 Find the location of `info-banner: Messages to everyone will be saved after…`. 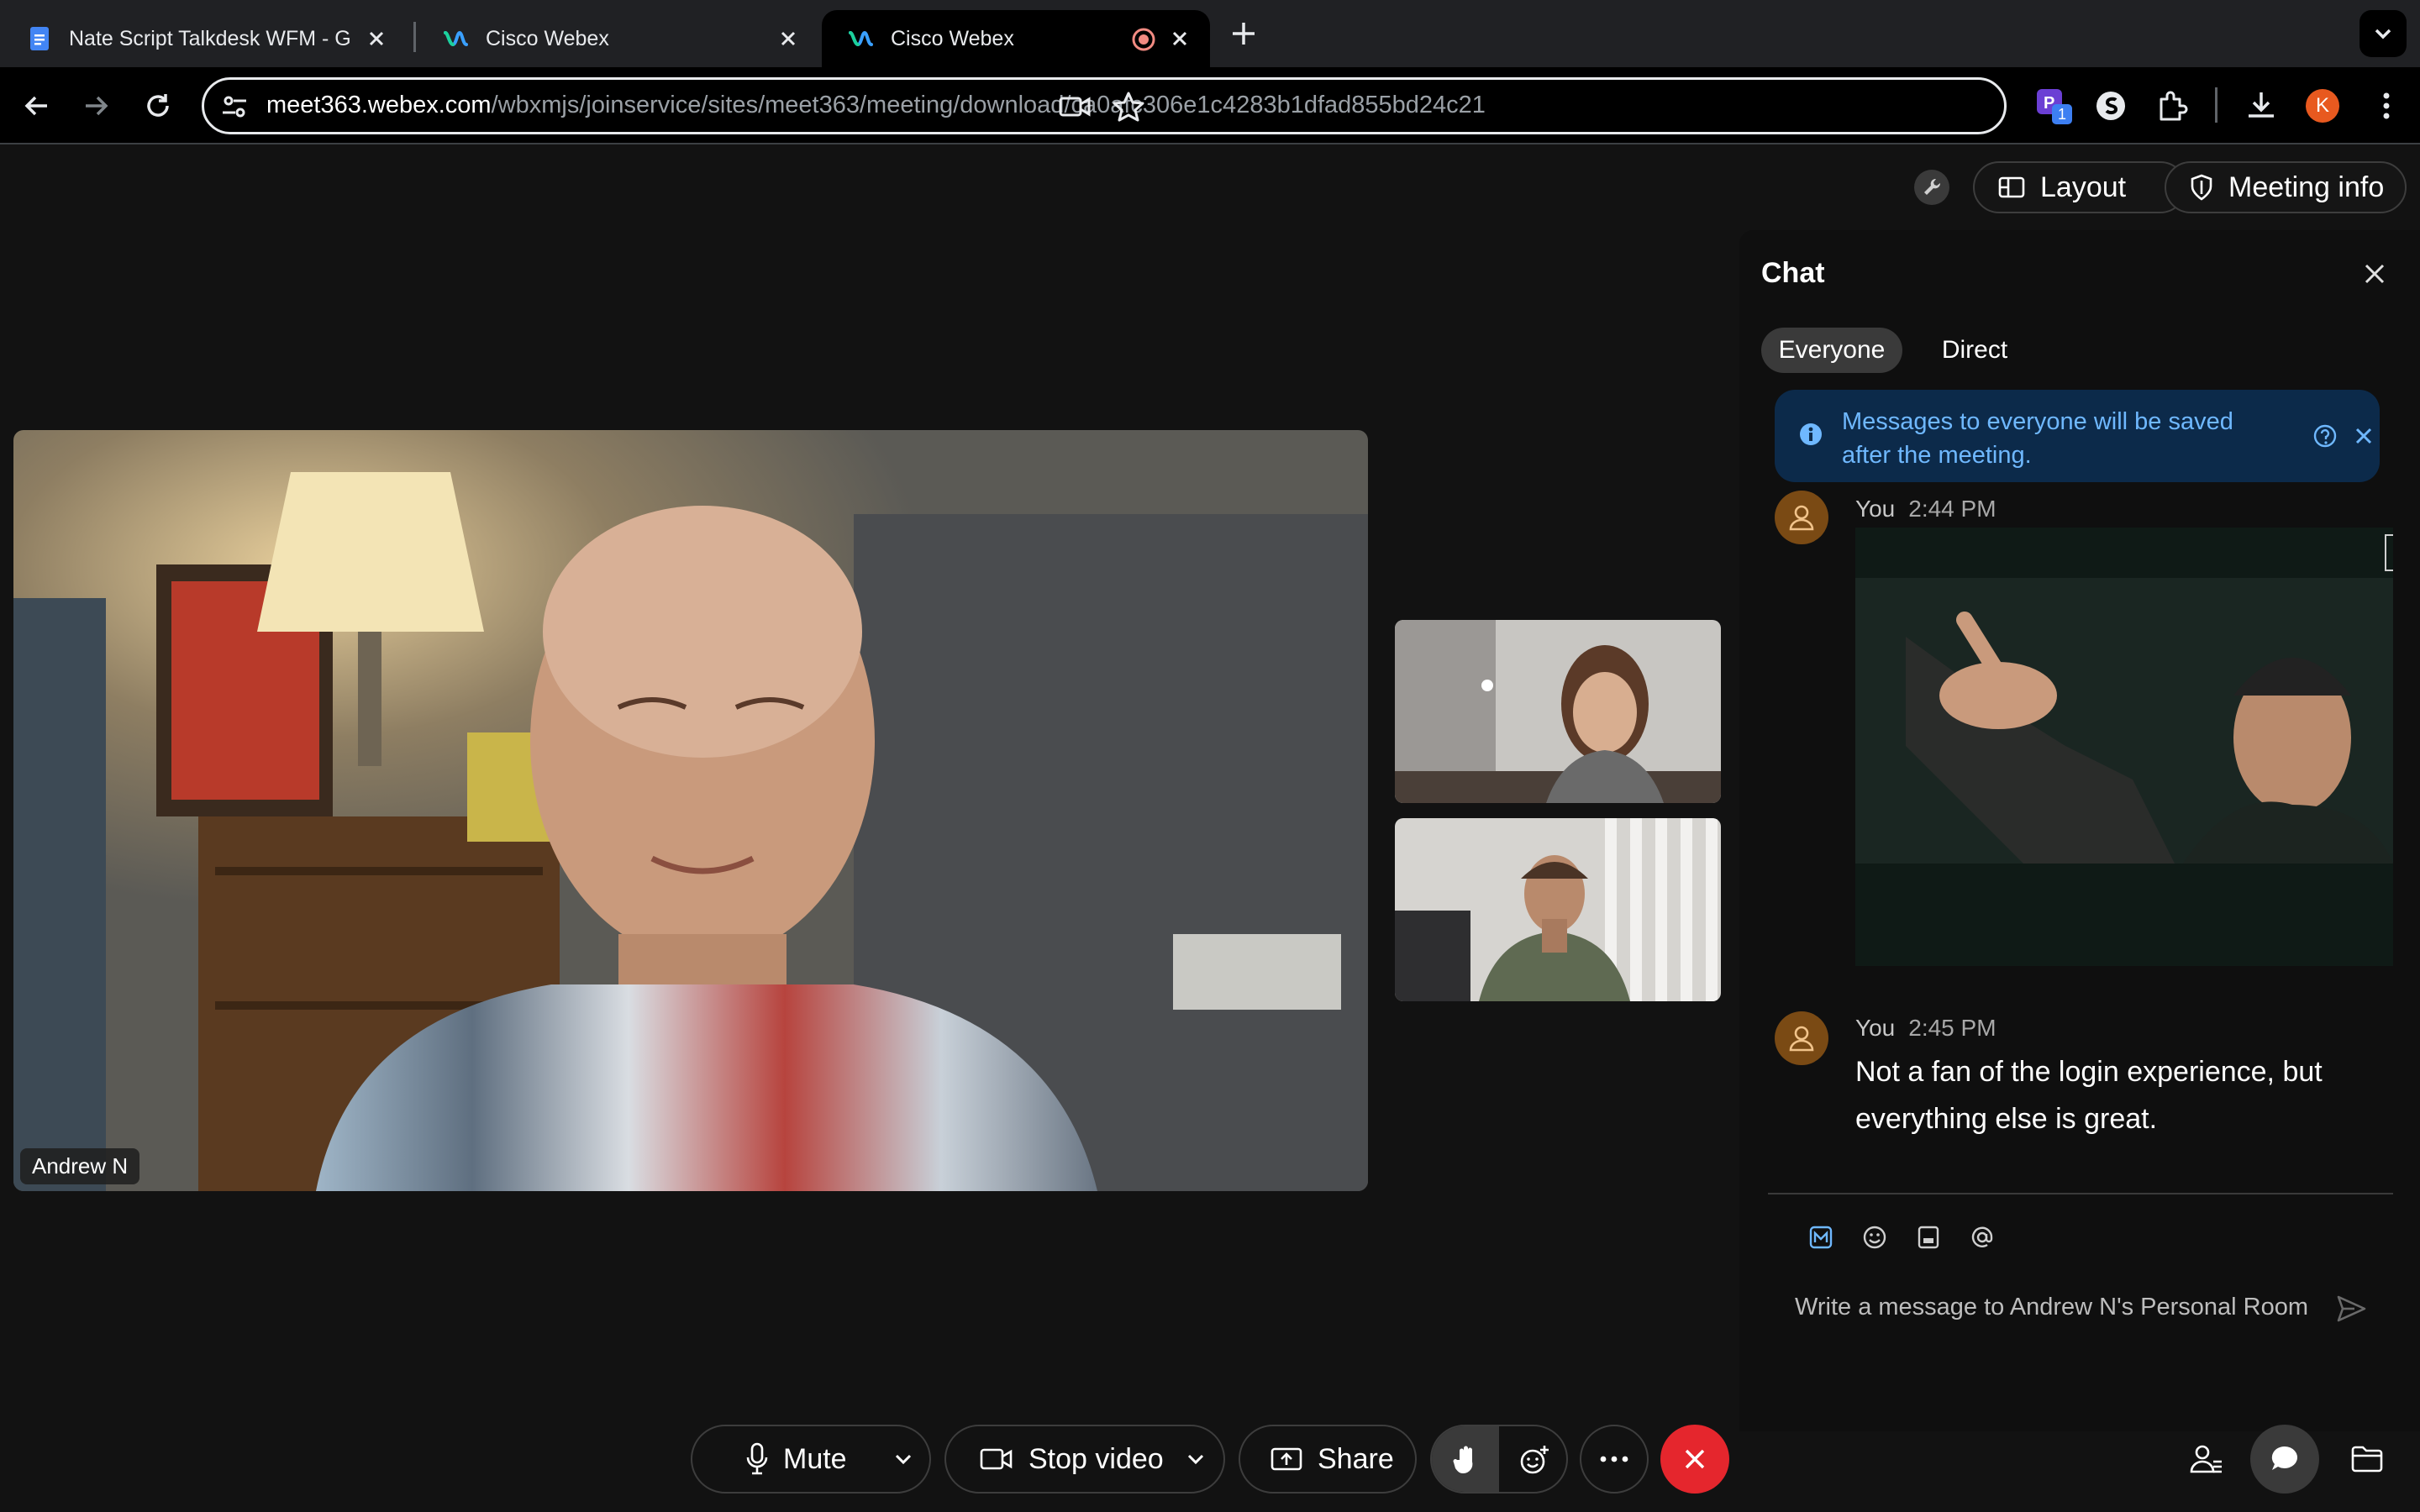

info-banner: Messages to everyone will be saved after… is located at coordinates (2077, 436).